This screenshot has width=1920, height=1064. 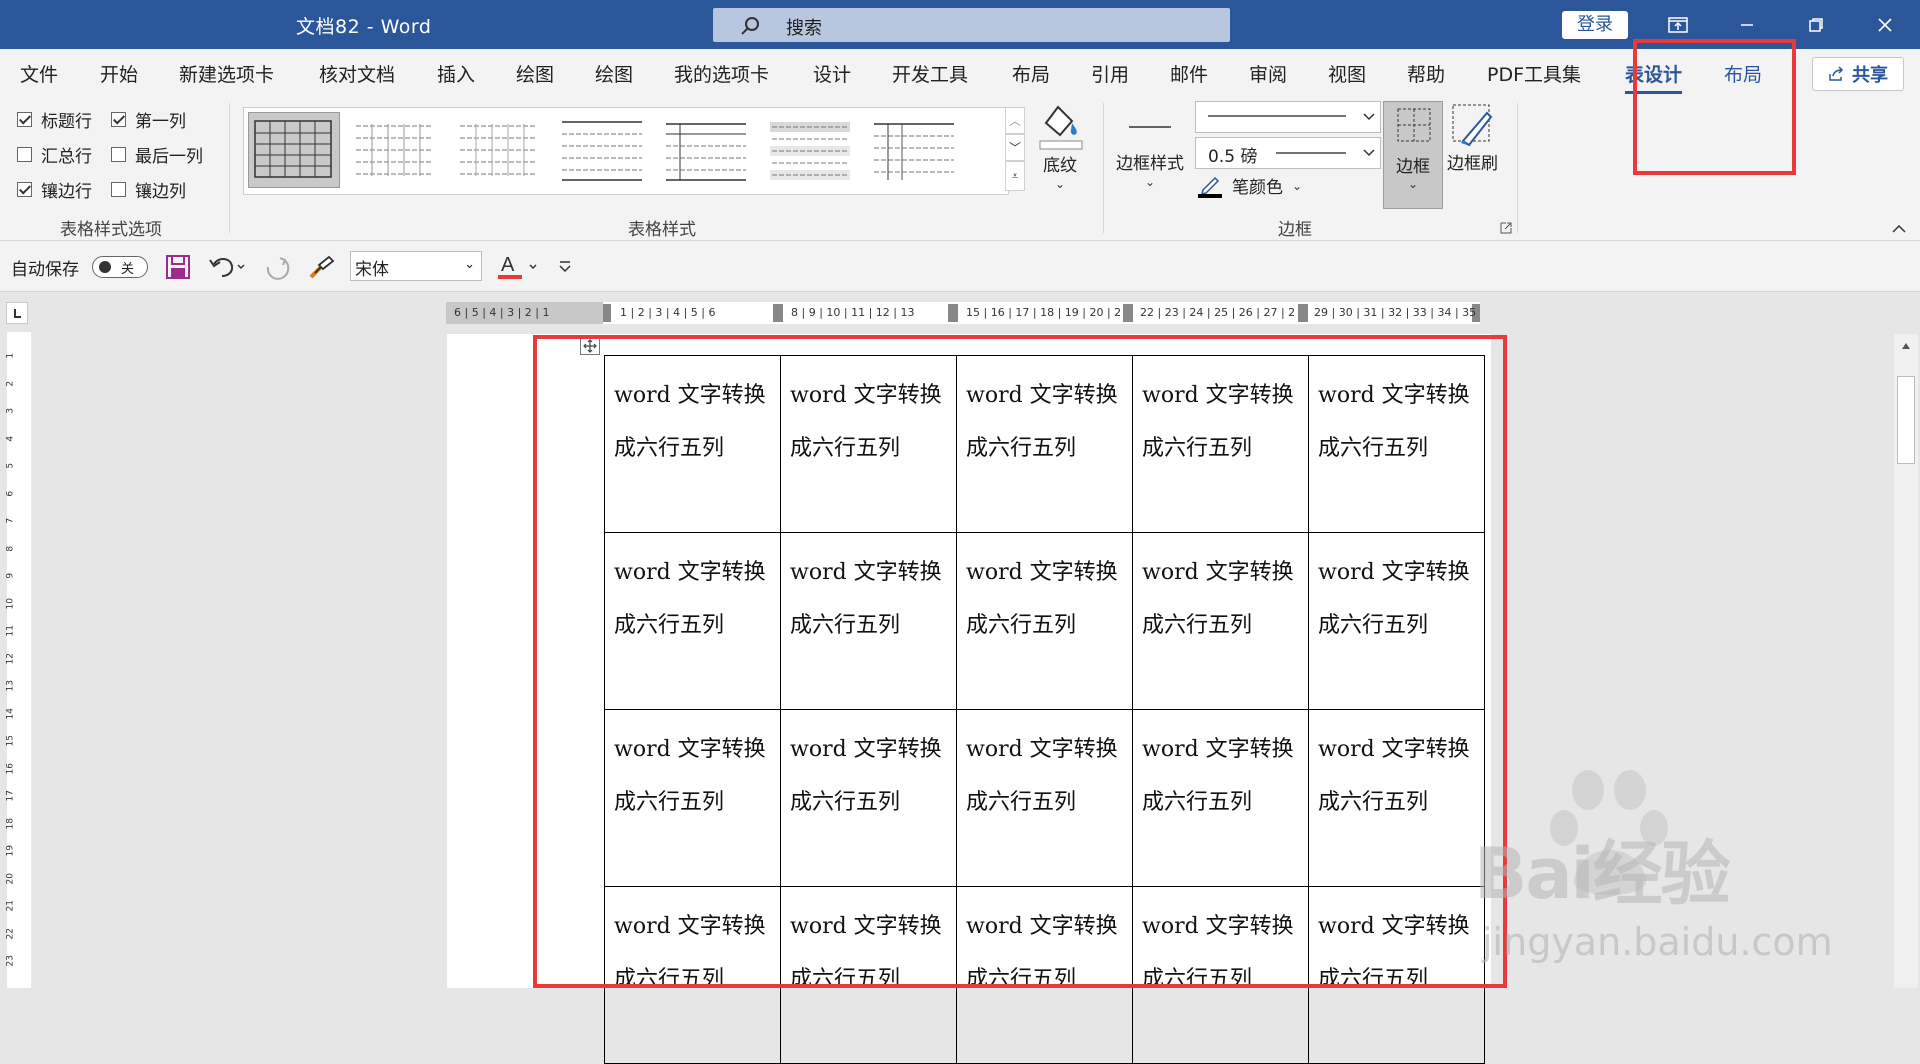 I want to click on tab-table-layout: 布局, so click(x=1743, y=73).